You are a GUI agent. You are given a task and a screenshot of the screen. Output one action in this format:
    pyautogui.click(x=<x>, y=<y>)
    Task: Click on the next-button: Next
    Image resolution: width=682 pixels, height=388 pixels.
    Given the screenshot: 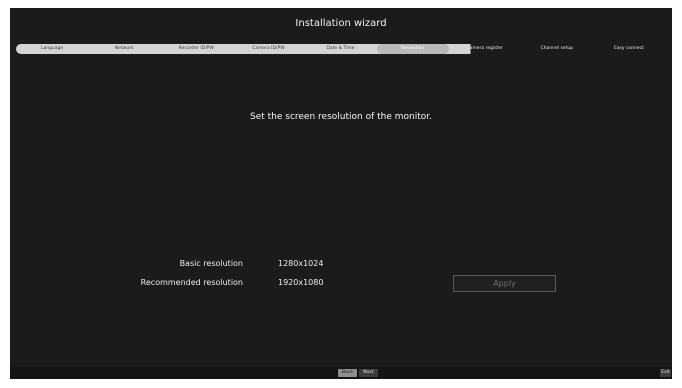 What is the action you would take?
    pyautogui.click(x=368, y=373)
    